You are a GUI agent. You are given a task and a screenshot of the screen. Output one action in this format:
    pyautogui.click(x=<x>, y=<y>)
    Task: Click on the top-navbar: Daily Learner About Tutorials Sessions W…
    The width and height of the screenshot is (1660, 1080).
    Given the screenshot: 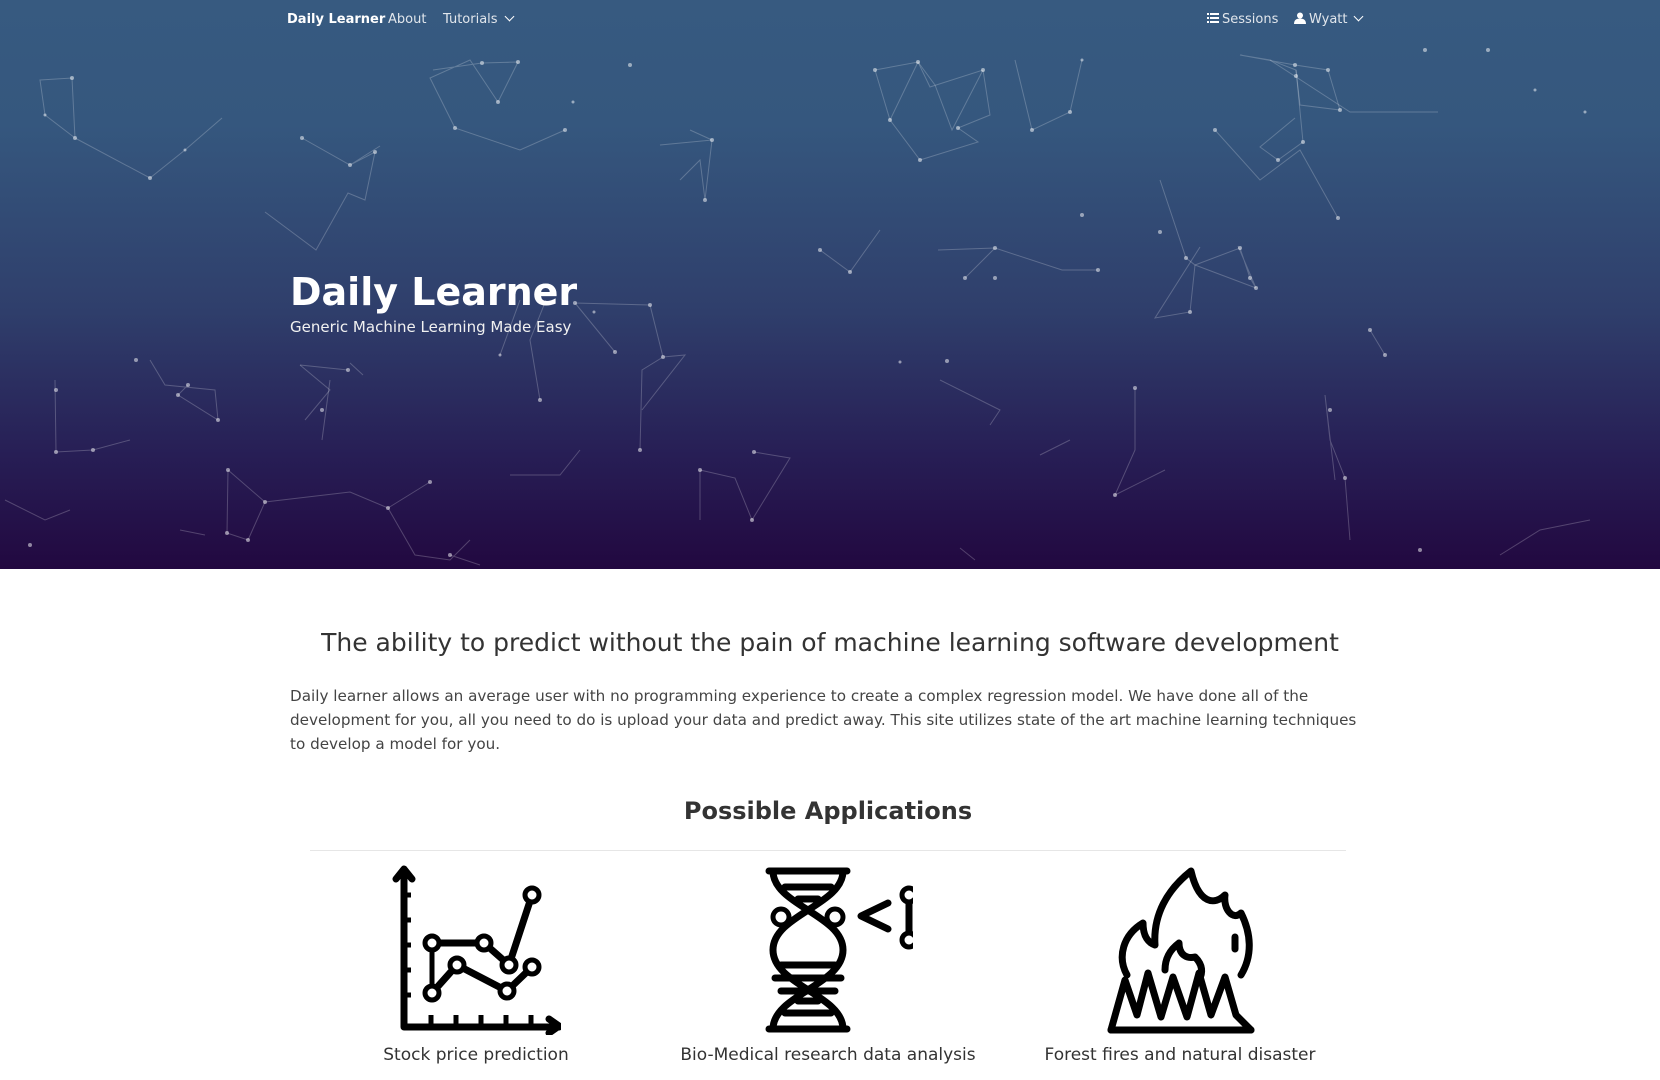 What is the action you would take?
    pyautogui.click(x=830, y=21)
    